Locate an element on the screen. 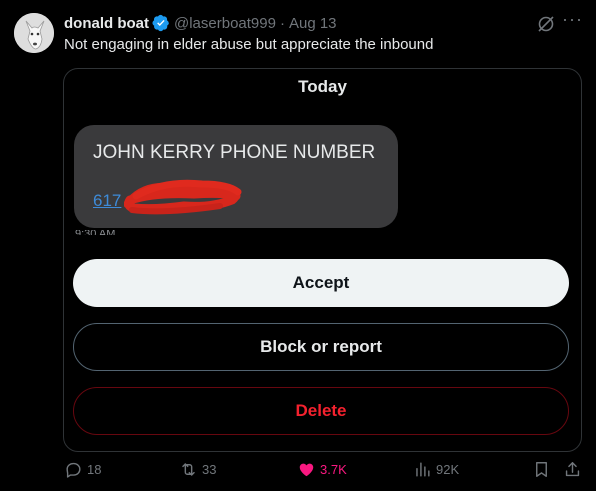 This screenshot has width=596, height=491. repost-icon is located at coordinates (188, 469).